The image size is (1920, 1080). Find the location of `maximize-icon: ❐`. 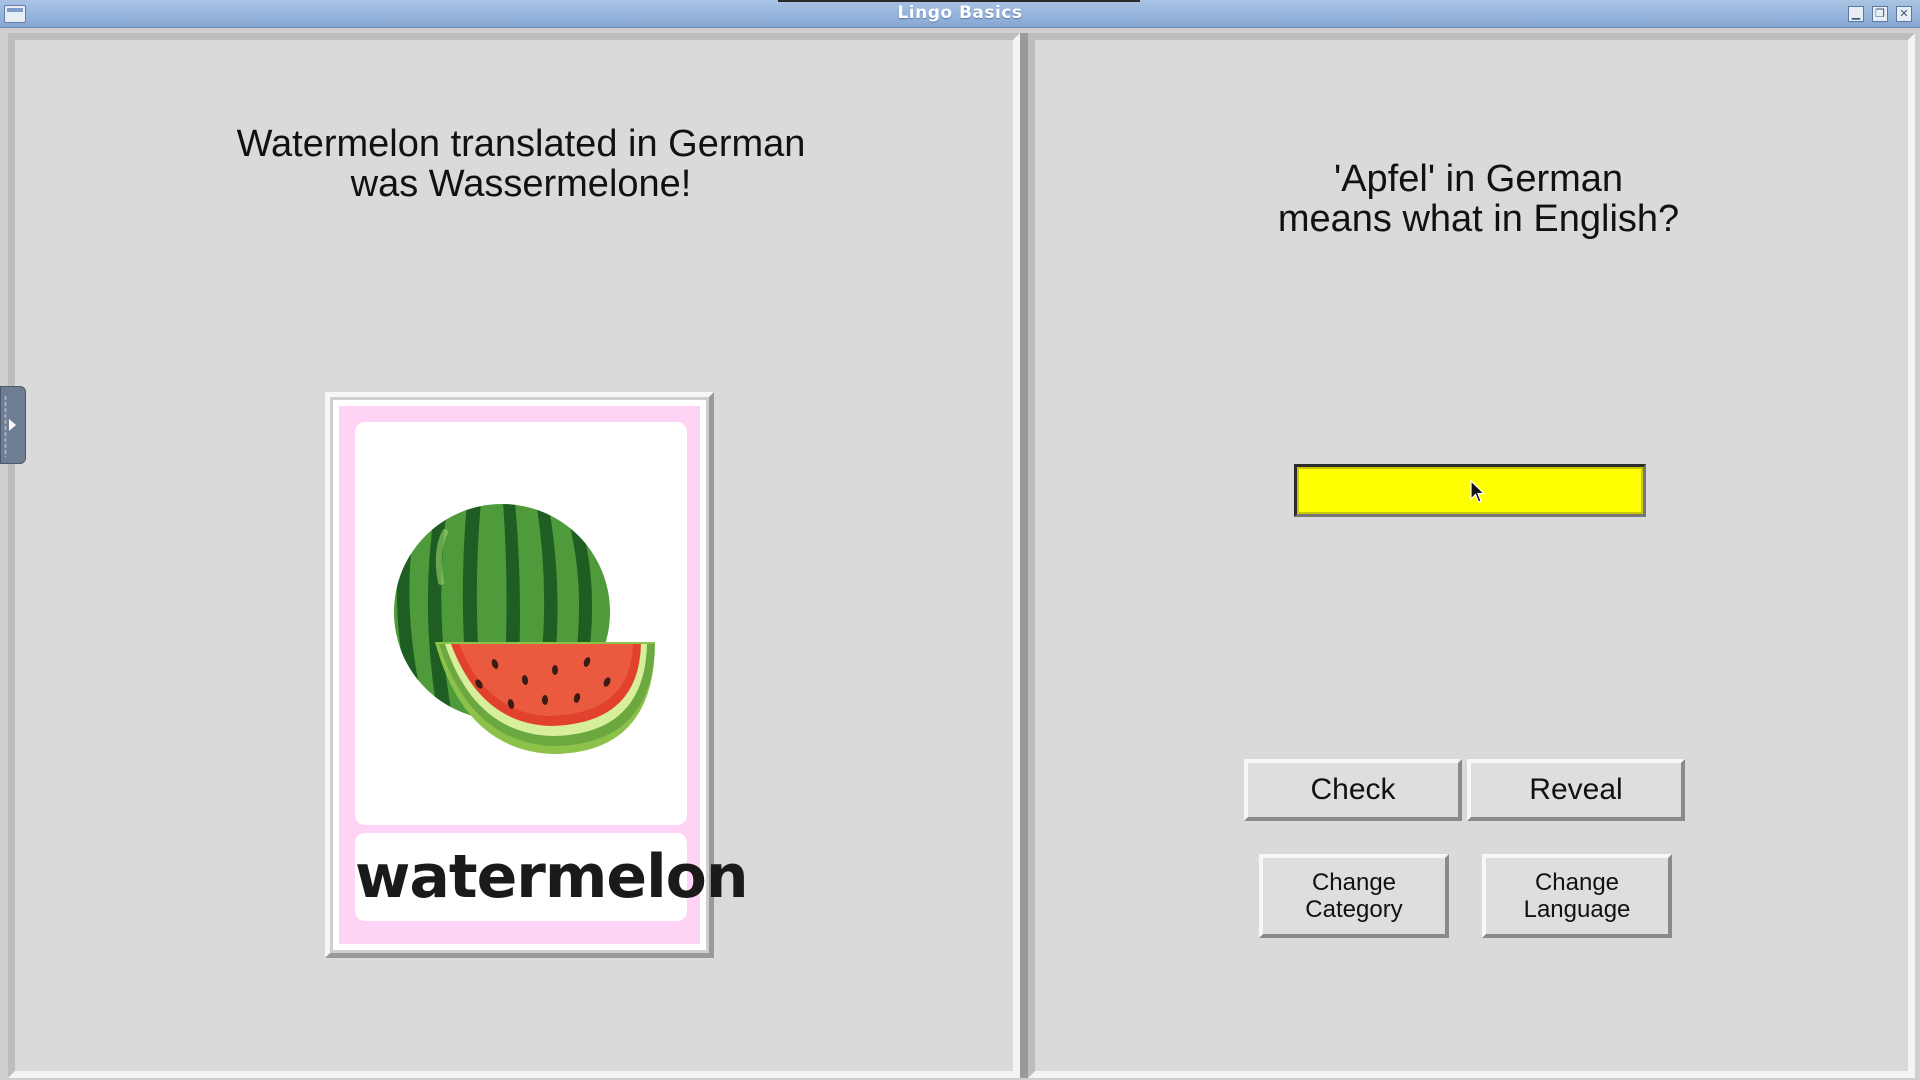

maximize-icon: ❐ is located at coordinates (1880, 14).